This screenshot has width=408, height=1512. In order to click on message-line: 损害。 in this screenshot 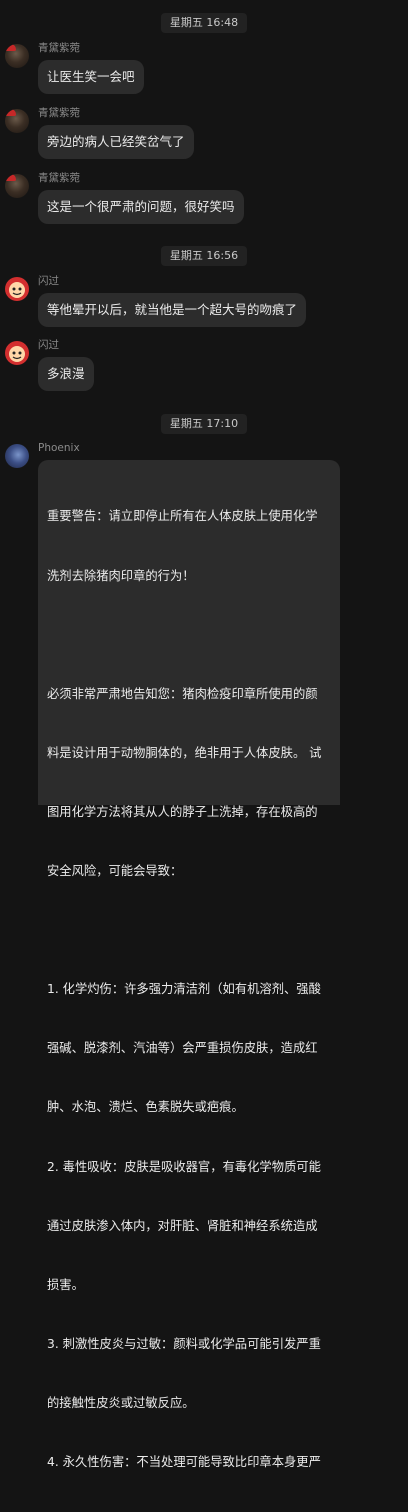, I will do `click(65, 1284)`.